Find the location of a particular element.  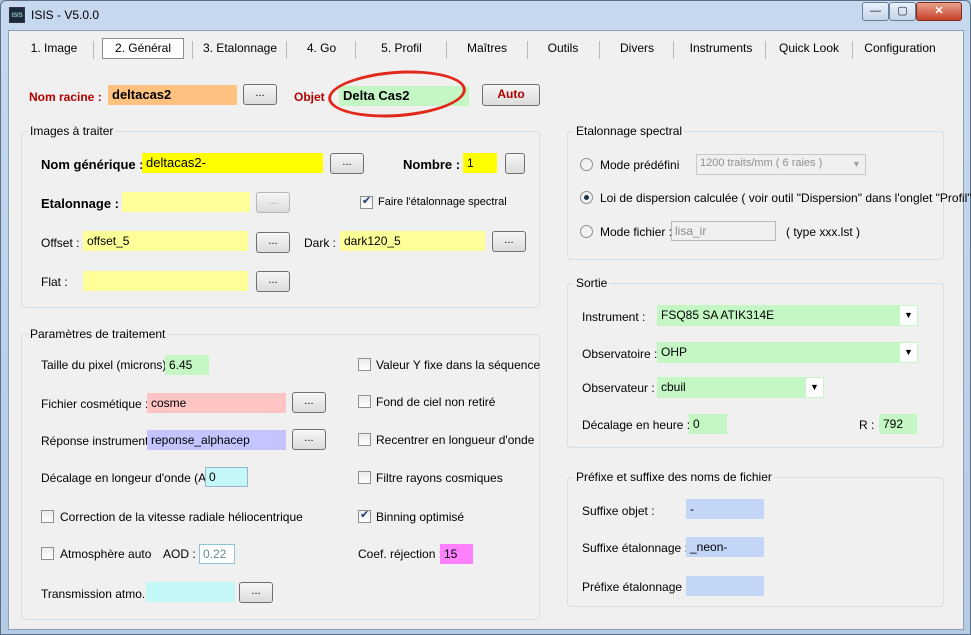

instrument-select: FSQ85 SA ATIK314E ▼ is located at coordinates (787, 315).